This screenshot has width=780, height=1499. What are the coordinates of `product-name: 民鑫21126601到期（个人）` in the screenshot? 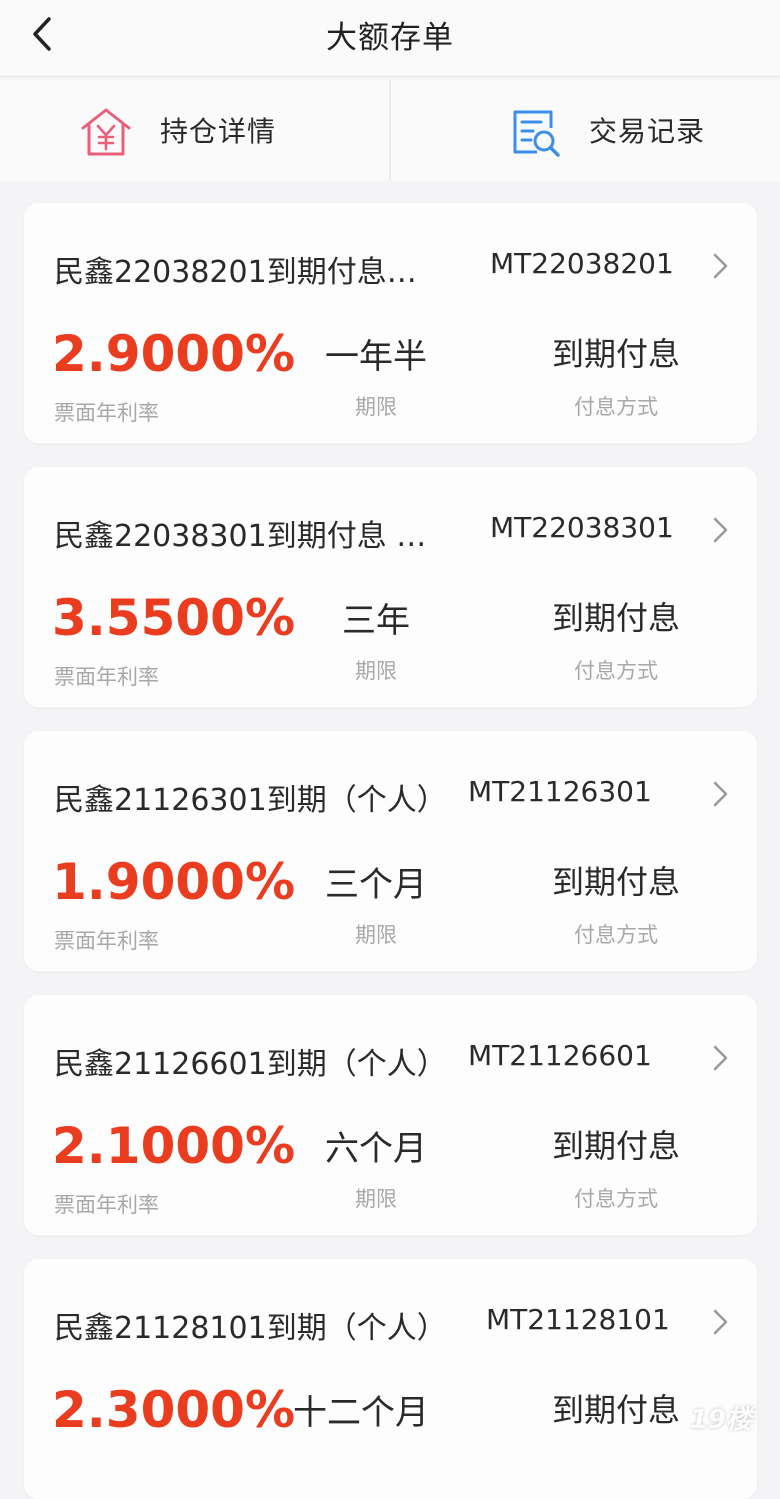 It's located at (250, 1064).